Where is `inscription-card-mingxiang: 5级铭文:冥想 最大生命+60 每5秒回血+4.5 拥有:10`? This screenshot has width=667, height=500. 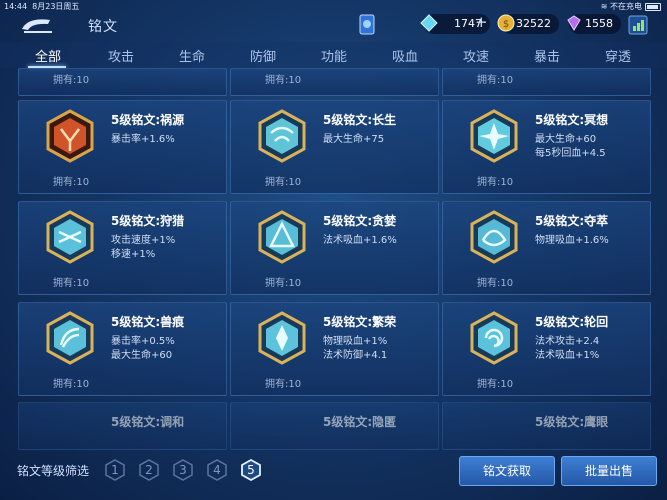
inscription-card-mingxiang: 5级铭文:冥想 最大生命+60 每5秒回血+4.5 拥有:10 is located at coordinates (546, 147).